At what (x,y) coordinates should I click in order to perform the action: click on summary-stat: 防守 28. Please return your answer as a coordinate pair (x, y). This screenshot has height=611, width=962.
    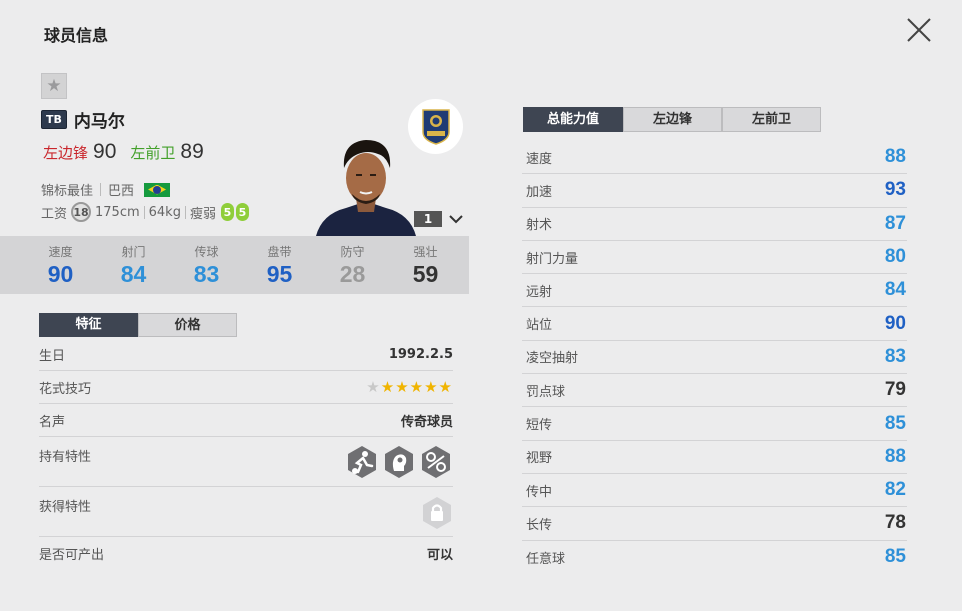
    Looking at the image, I should click on (352, 265).